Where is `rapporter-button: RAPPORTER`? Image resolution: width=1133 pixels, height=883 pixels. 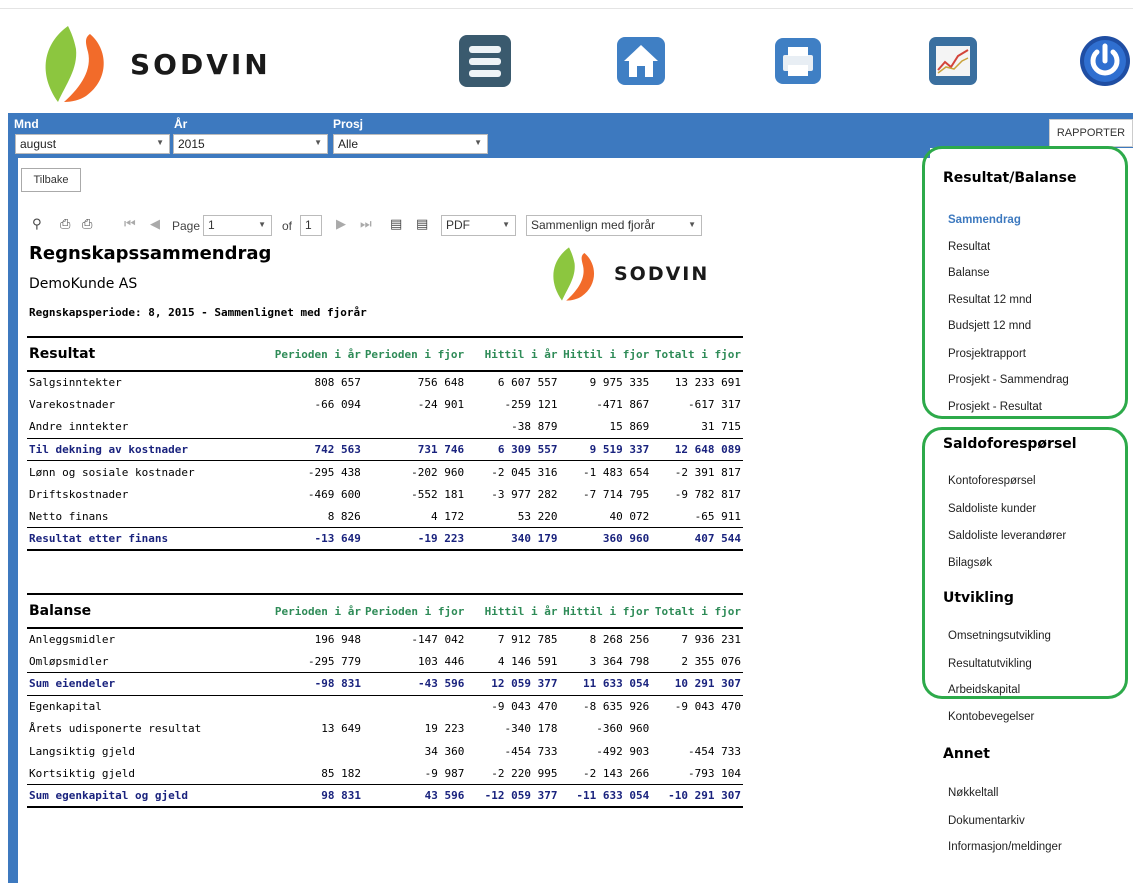
rapporter-button: RAPPORTER is located at coordinates (1091, 133).